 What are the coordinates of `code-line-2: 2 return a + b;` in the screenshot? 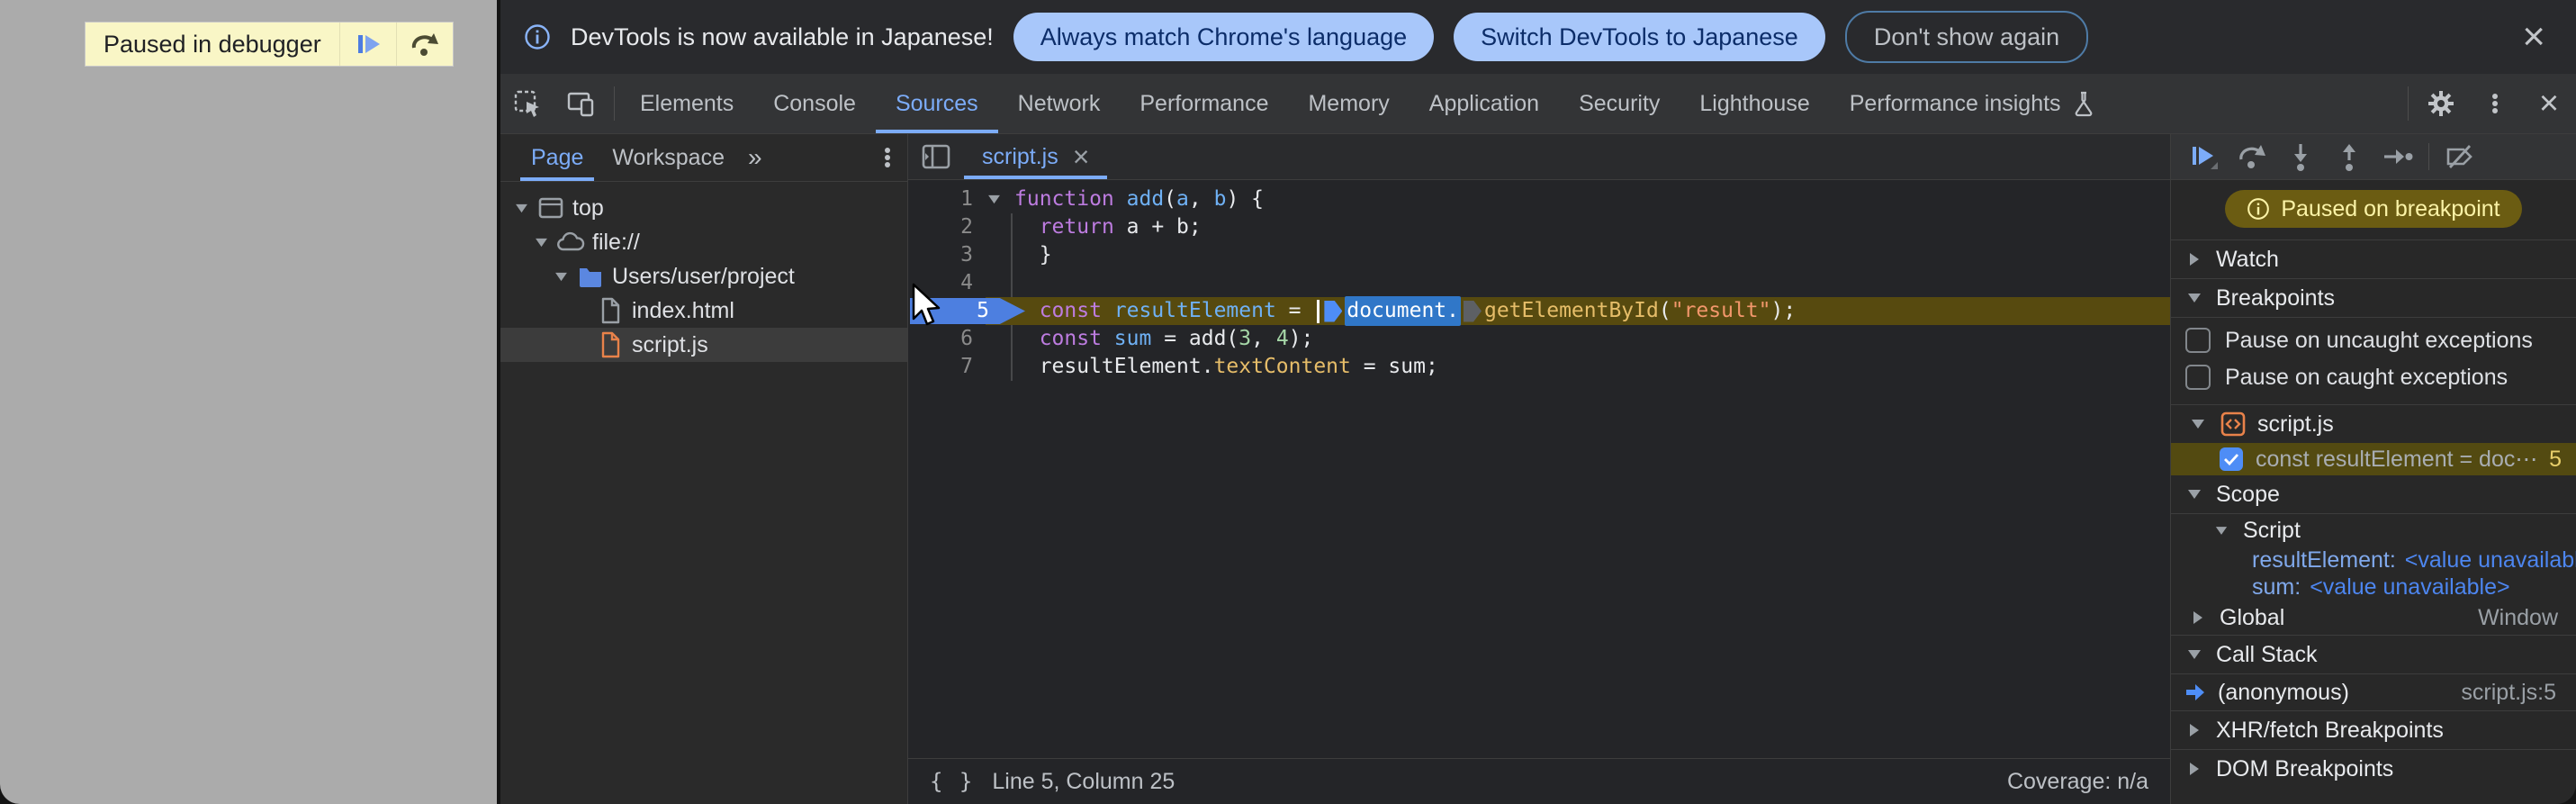 It's located at (1539, 227).